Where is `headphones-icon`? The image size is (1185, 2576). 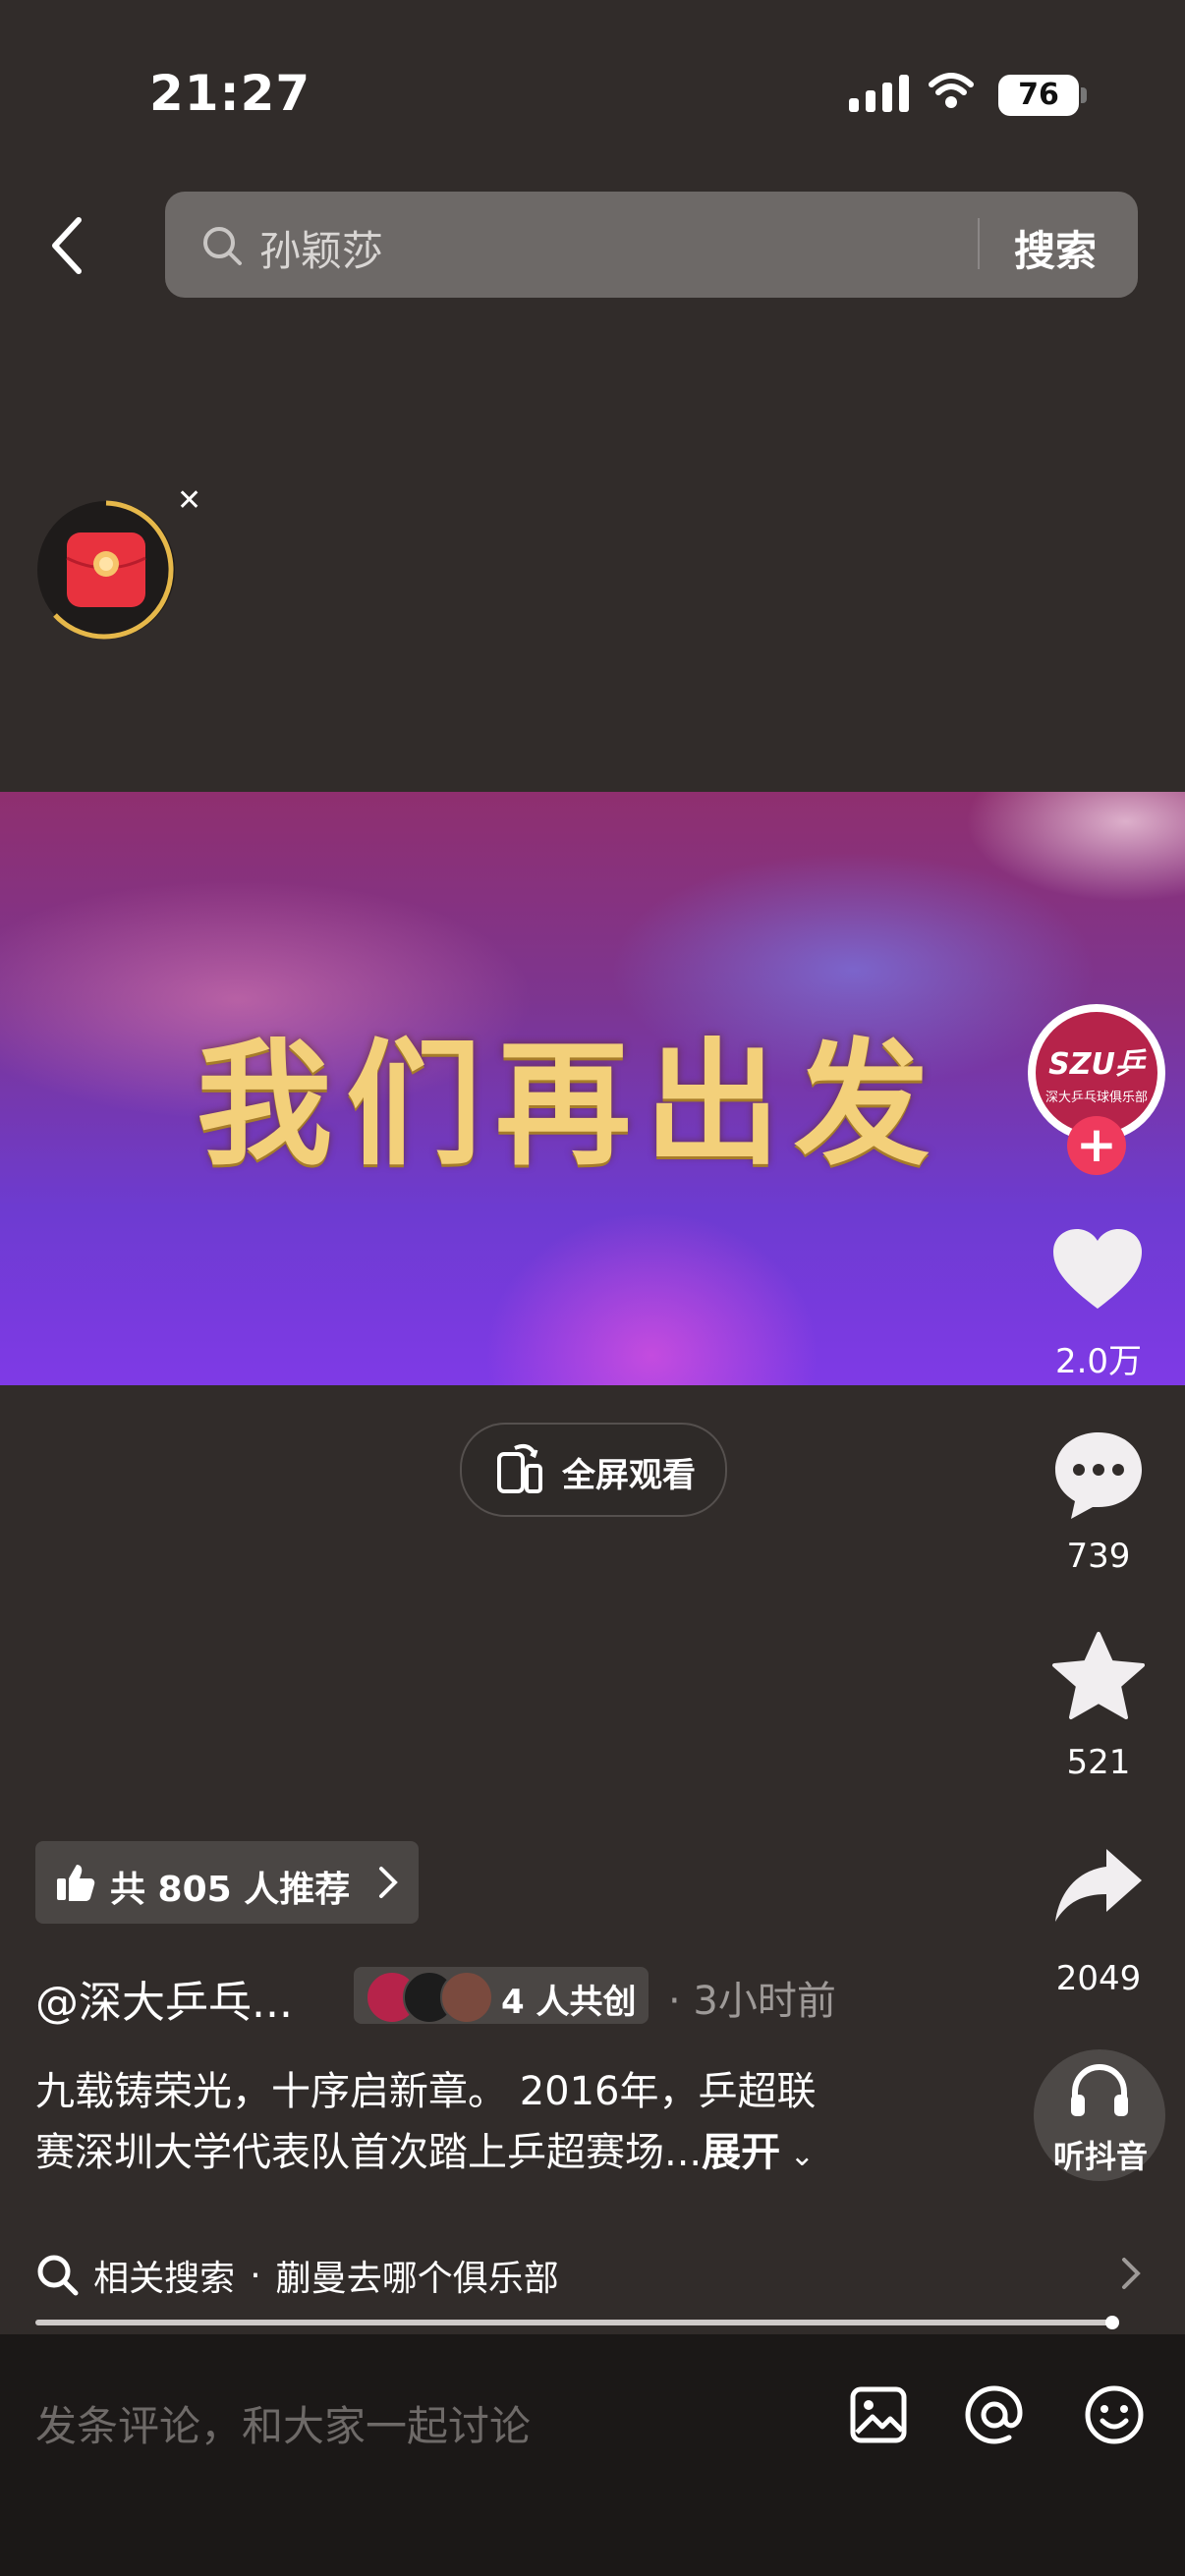 headphones-icon is located at coordinates (1100, 2093).